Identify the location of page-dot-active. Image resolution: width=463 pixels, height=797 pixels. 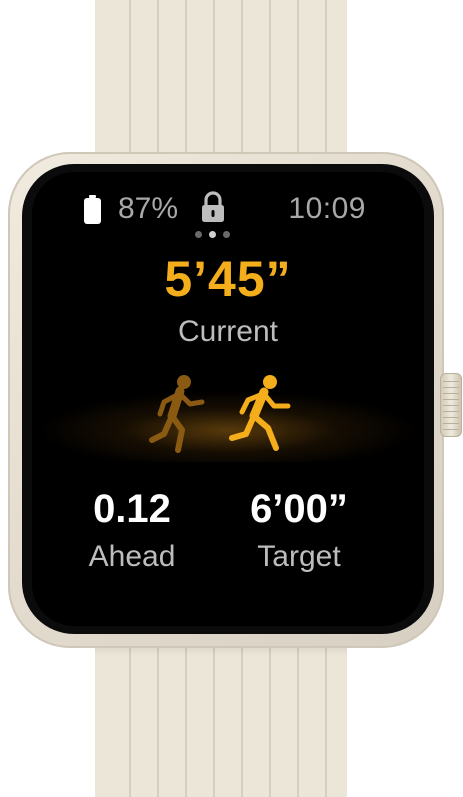
(212, 234).